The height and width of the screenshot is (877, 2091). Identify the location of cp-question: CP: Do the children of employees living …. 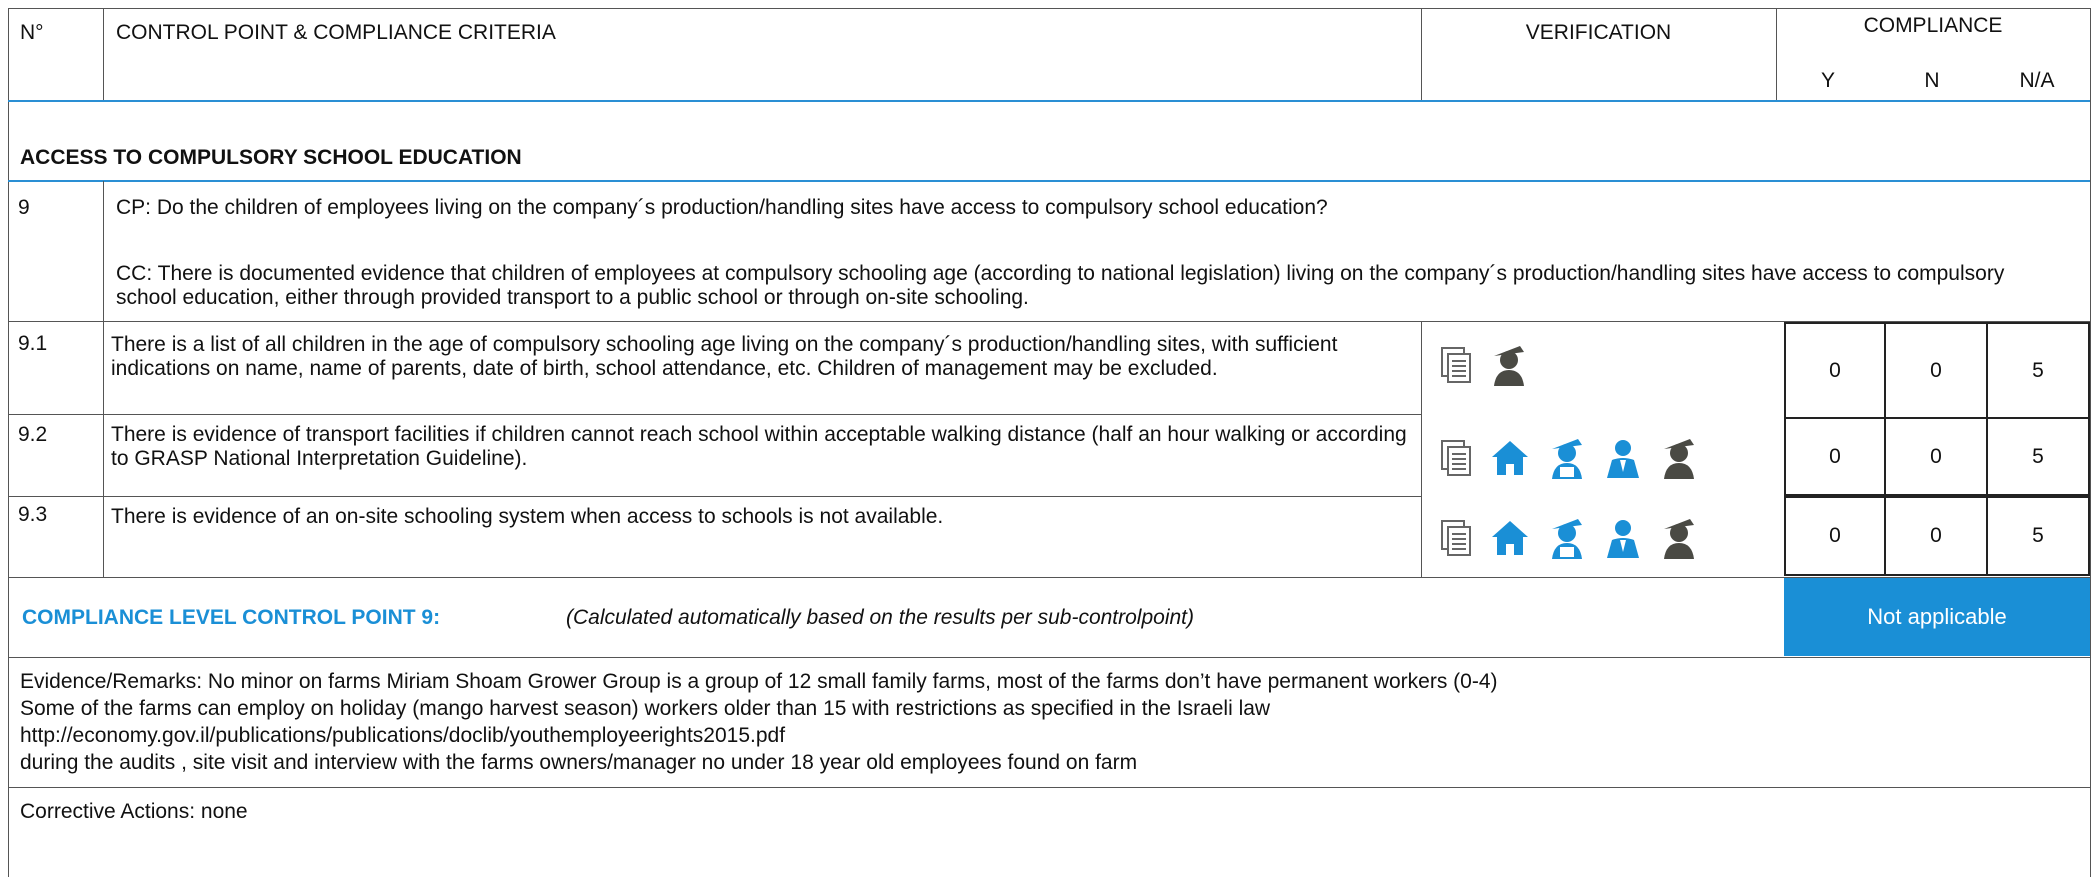
(722, 207).